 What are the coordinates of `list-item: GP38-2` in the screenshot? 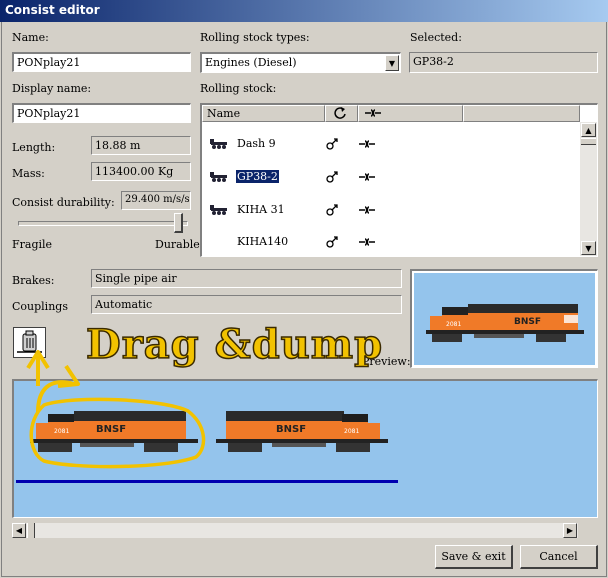 It's located at (391, 177).